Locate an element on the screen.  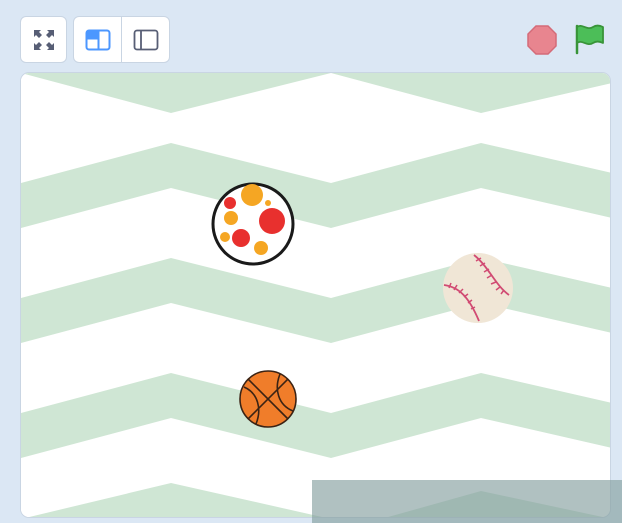
small-stage-layout-icon is located at coordinates (97, 39).